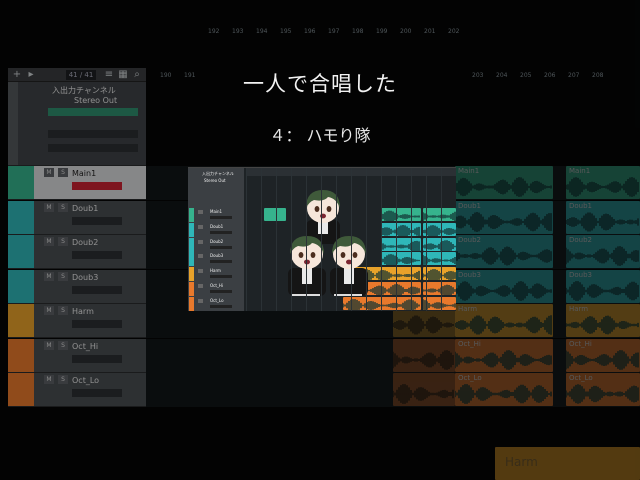 This screenshot has height=480, width=640. I want to click on video-title: 一人で合唱した, so click(320, 84).